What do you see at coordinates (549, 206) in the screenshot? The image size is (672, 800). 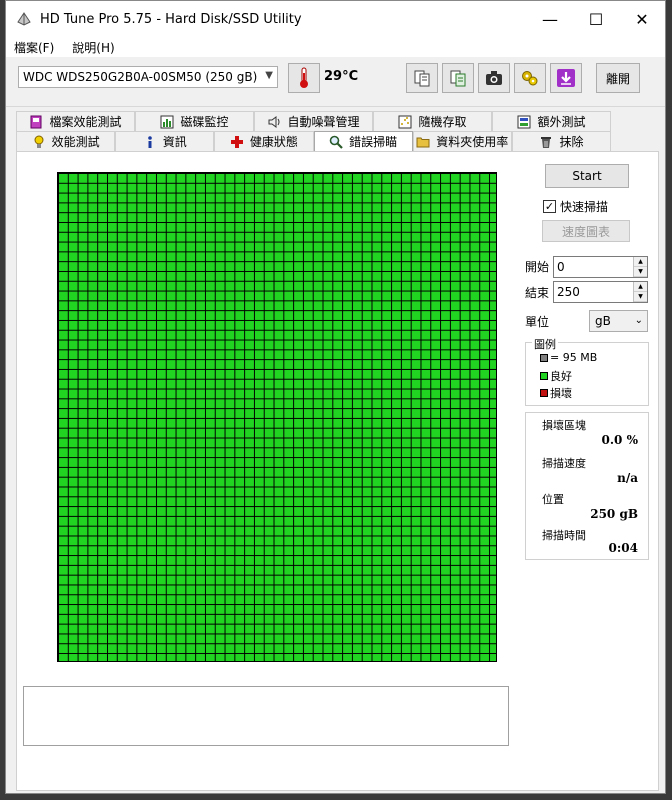 I see `quick-scan-checkbox: ✓` at bounding box center [549, 206].